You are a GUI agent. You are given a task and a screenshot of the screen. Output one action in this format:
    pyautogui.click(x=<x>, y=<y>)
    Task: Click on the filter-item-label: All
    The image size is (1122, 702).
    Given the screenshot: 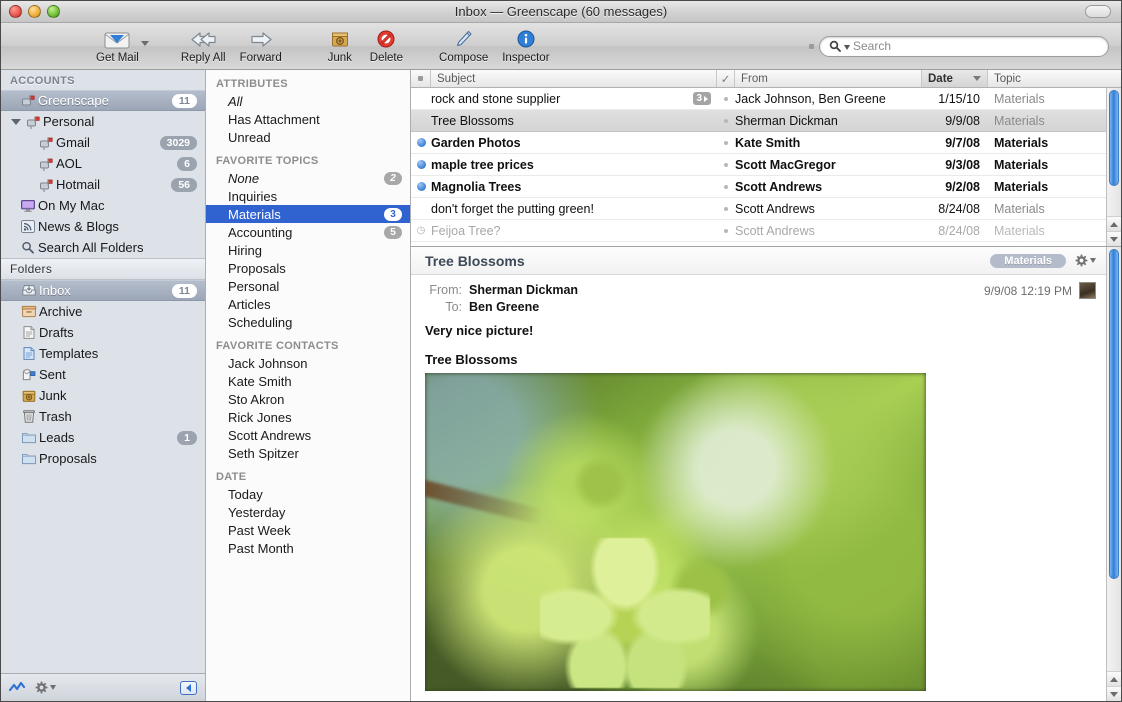 What is the action you would take?
    pyautogui.click(x=235, y=101)
    